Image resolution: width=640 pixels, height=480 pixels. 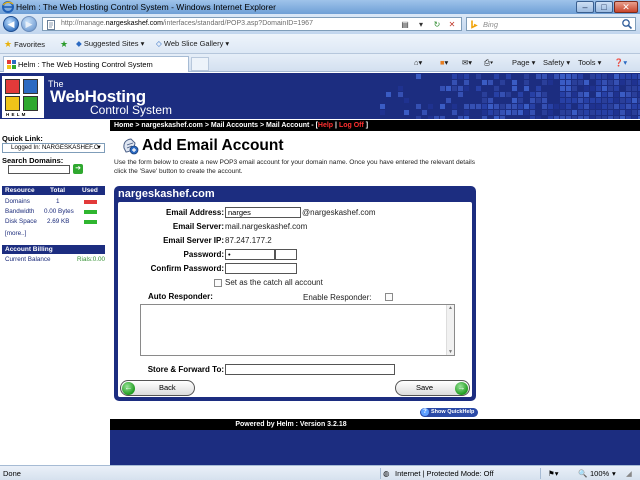 What do you see at coordinates (53, 148) in the screenshot?
I see `quick-link-select: Logged In: NARGESKASHEF.C ▼` at bounding box center [53, 148].